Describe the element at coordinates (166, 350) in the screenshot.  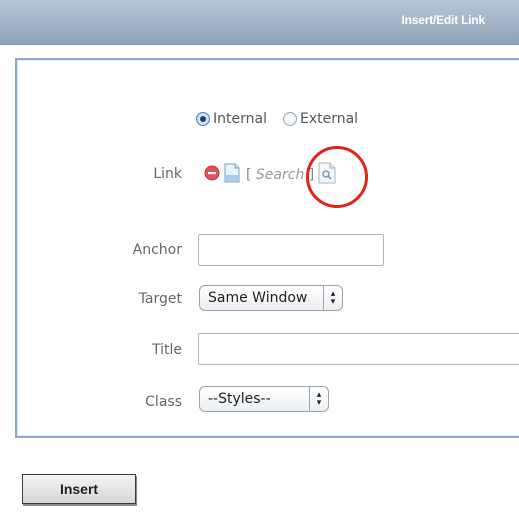
I see `title-label: Title` at that location.